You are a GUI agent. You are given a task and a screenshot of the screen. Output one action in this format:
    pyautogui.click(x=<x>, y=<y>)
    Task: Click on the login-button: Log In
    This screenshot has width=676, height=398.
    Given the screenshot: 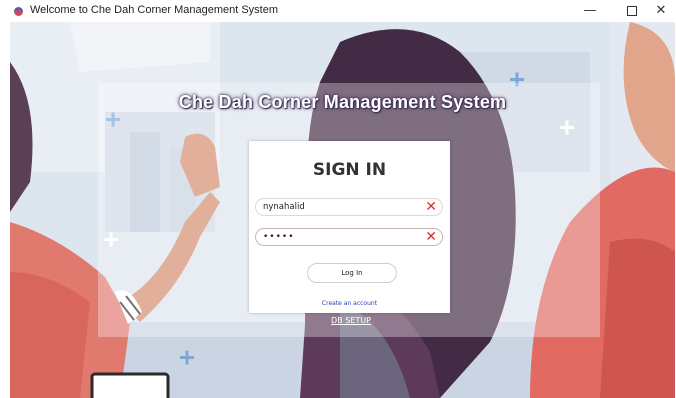 What is the action you would take?
    pyautogui.click(x=352, y=273)
    